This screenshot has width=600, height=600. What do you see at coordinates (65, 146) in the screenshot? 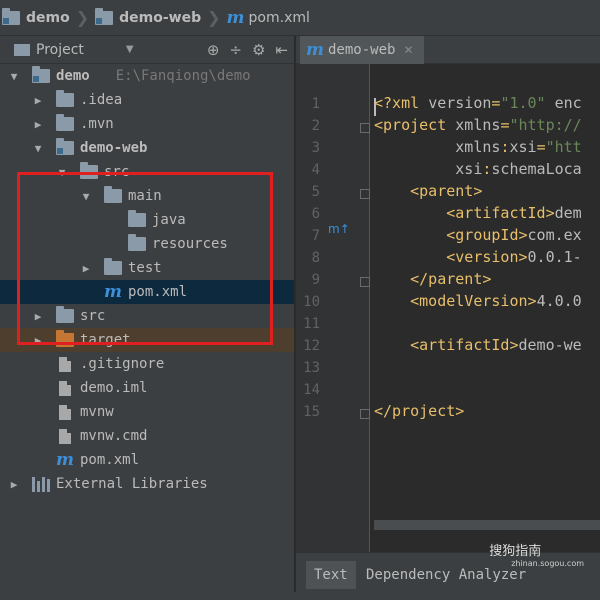
I see `module-folder-icon` at bounding box center [65, 146].